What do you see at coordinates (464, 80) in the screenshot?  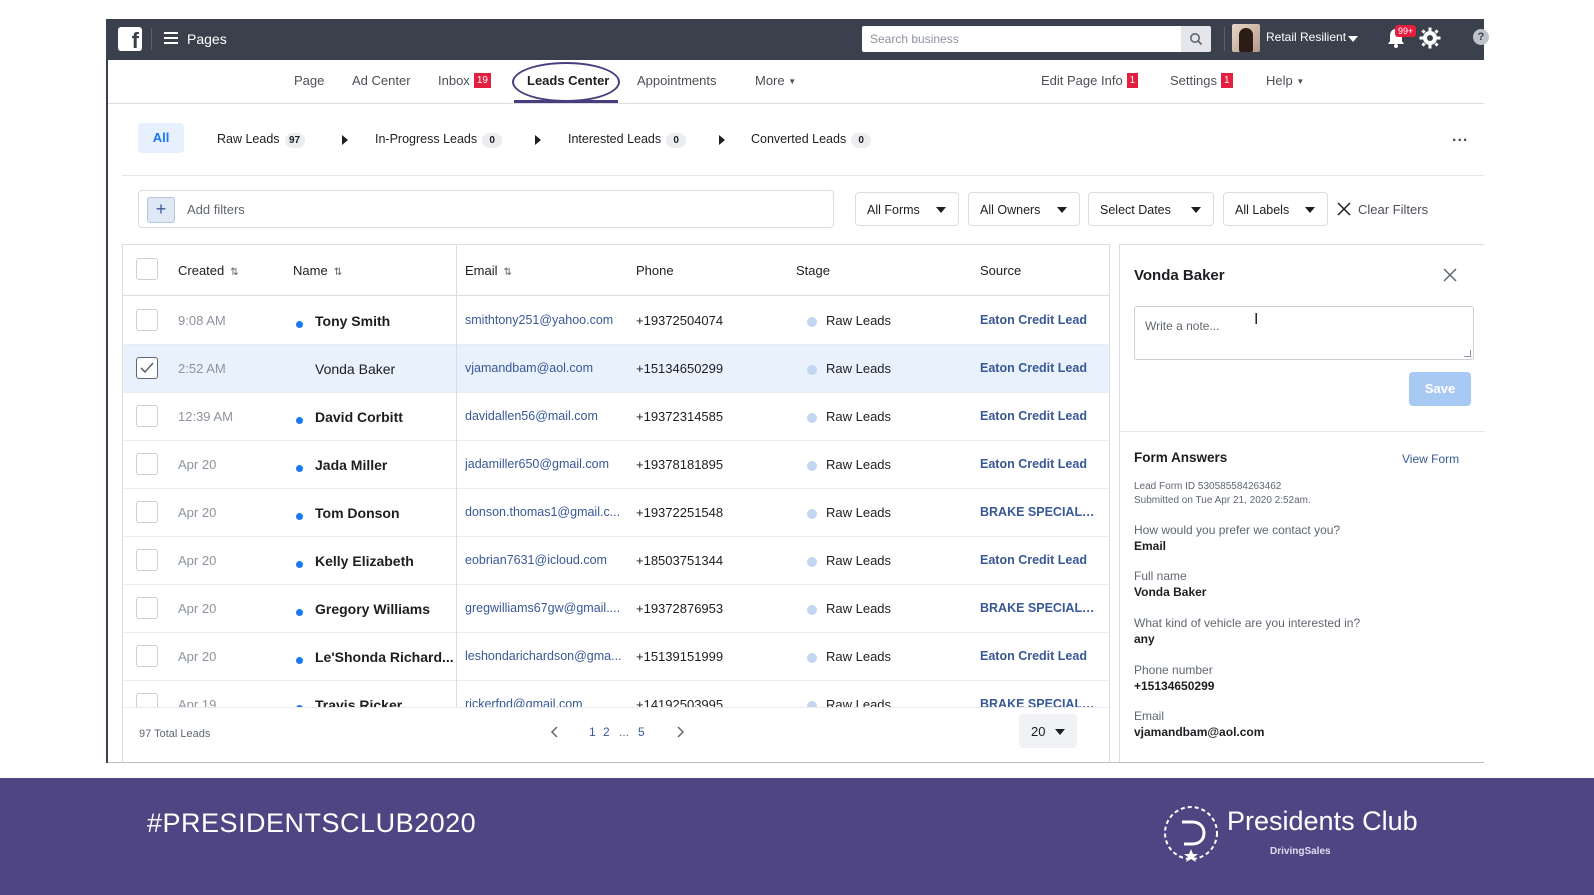 I see `tab-inbox: Inbox 19` at bounding box center [464, 80].